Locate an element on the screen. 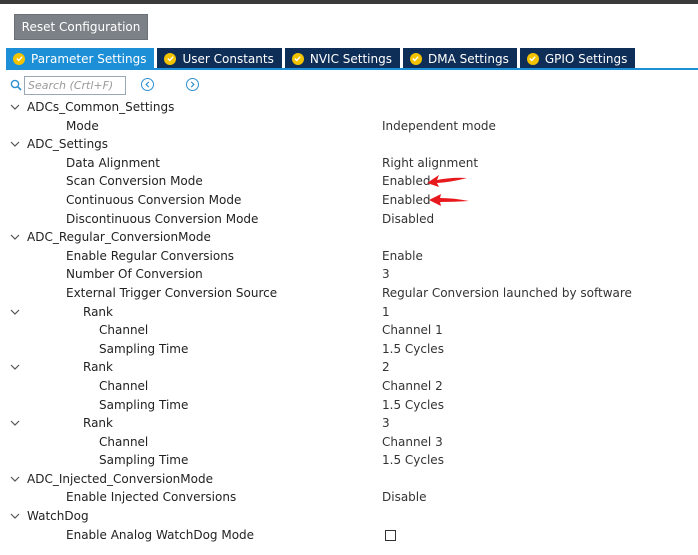  tab-label: User Constants is located at coordinates (228, 58).